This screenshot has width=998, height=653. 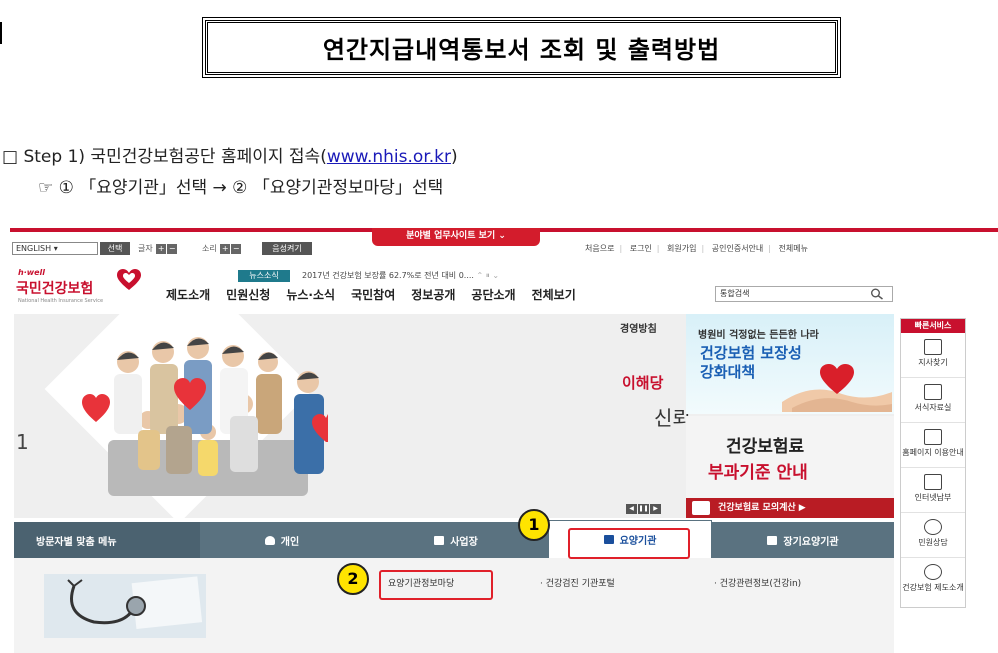 What do you see at coordinates (55, 289) in the screenshot?
I see `logo-name: 국민건강보험` at bounding box center [55, 289].